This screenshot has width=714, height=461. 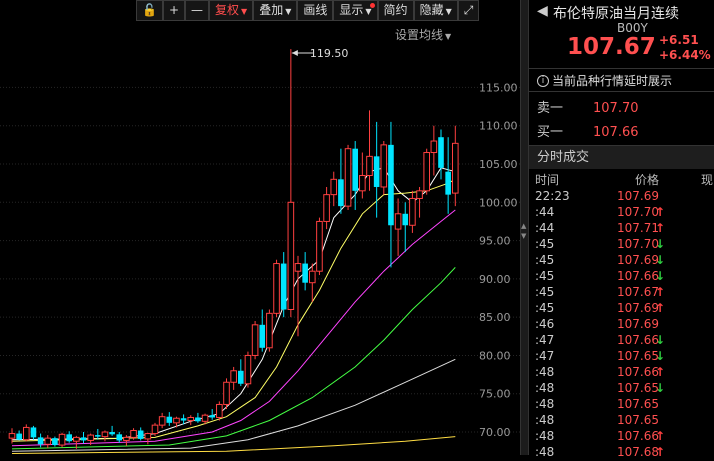 What do you see at coordinates (638, 212) in the screenshot?
I see `tick-price: 107.70` at bounding box center [638, 212].